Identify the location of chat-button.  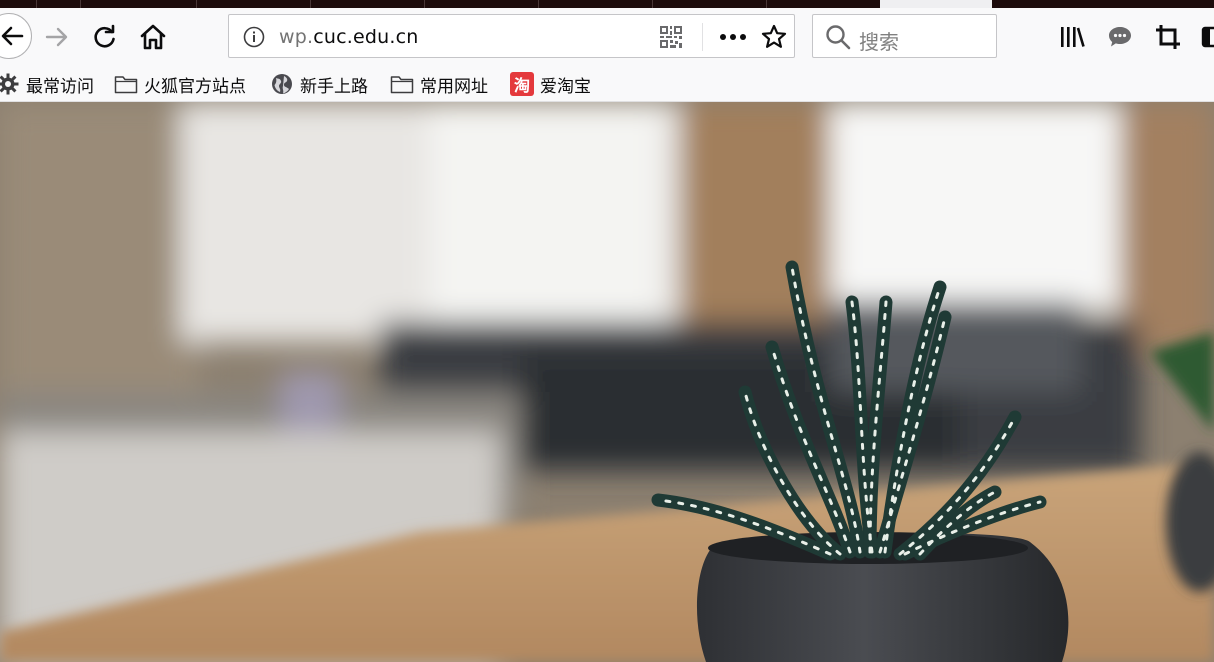
(1120, 37).